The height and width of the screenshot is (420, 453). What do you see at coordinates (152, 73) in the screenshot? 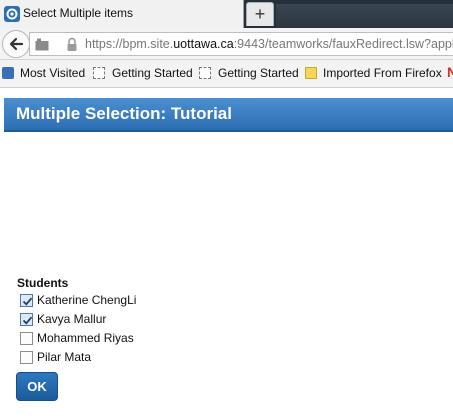
I see `bookmark-getting-started-1: Getting Started` at bounding box center [152, 73].